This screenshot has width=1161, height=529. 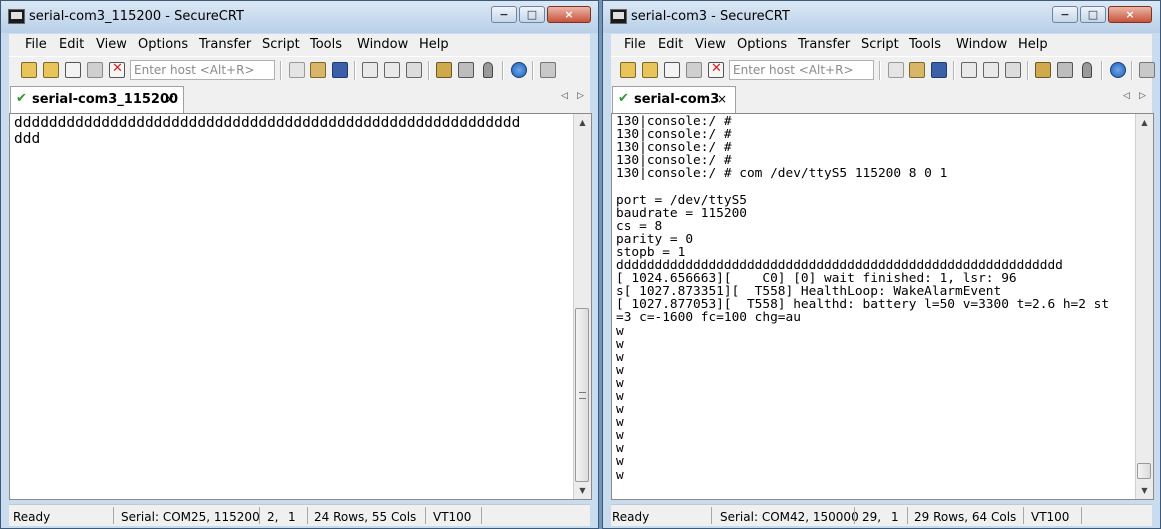 What do you see at coordinates (674, 99) in the screenshot?
I see `tab-serial-com3: ✔ serial-com3 ×` at bounding box center [674, 99].